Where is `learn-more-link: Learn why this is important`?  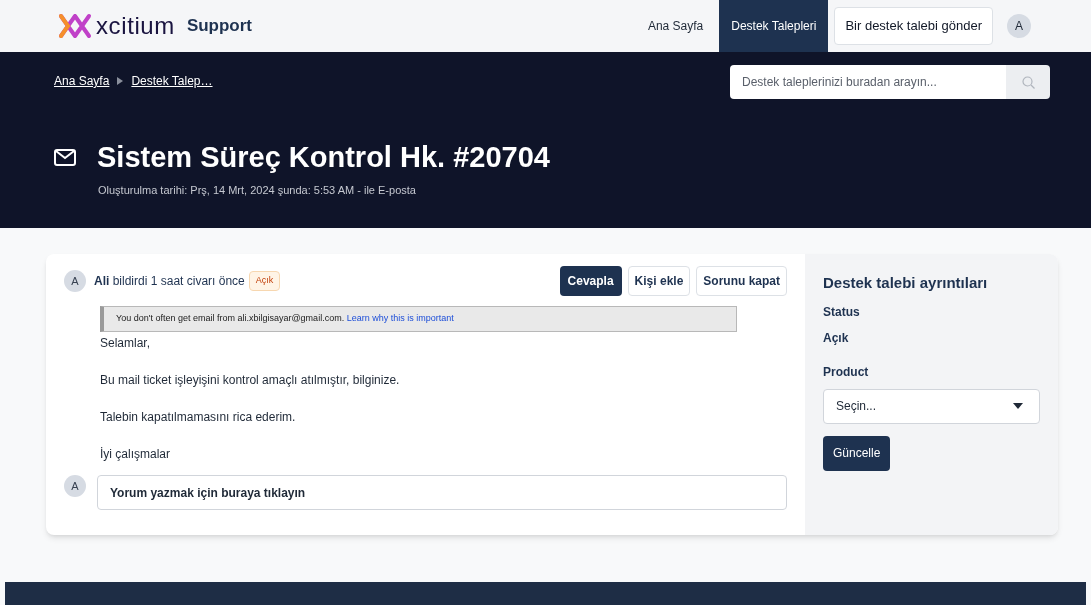
learn-more-link: Learn why this is important is located at coordinates (400, 318).